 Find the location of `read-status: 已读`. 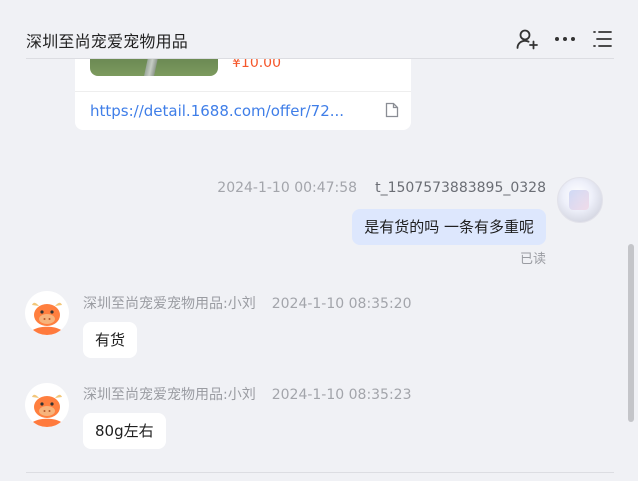

read-status: 已读 is located at coordinates (532, 259).